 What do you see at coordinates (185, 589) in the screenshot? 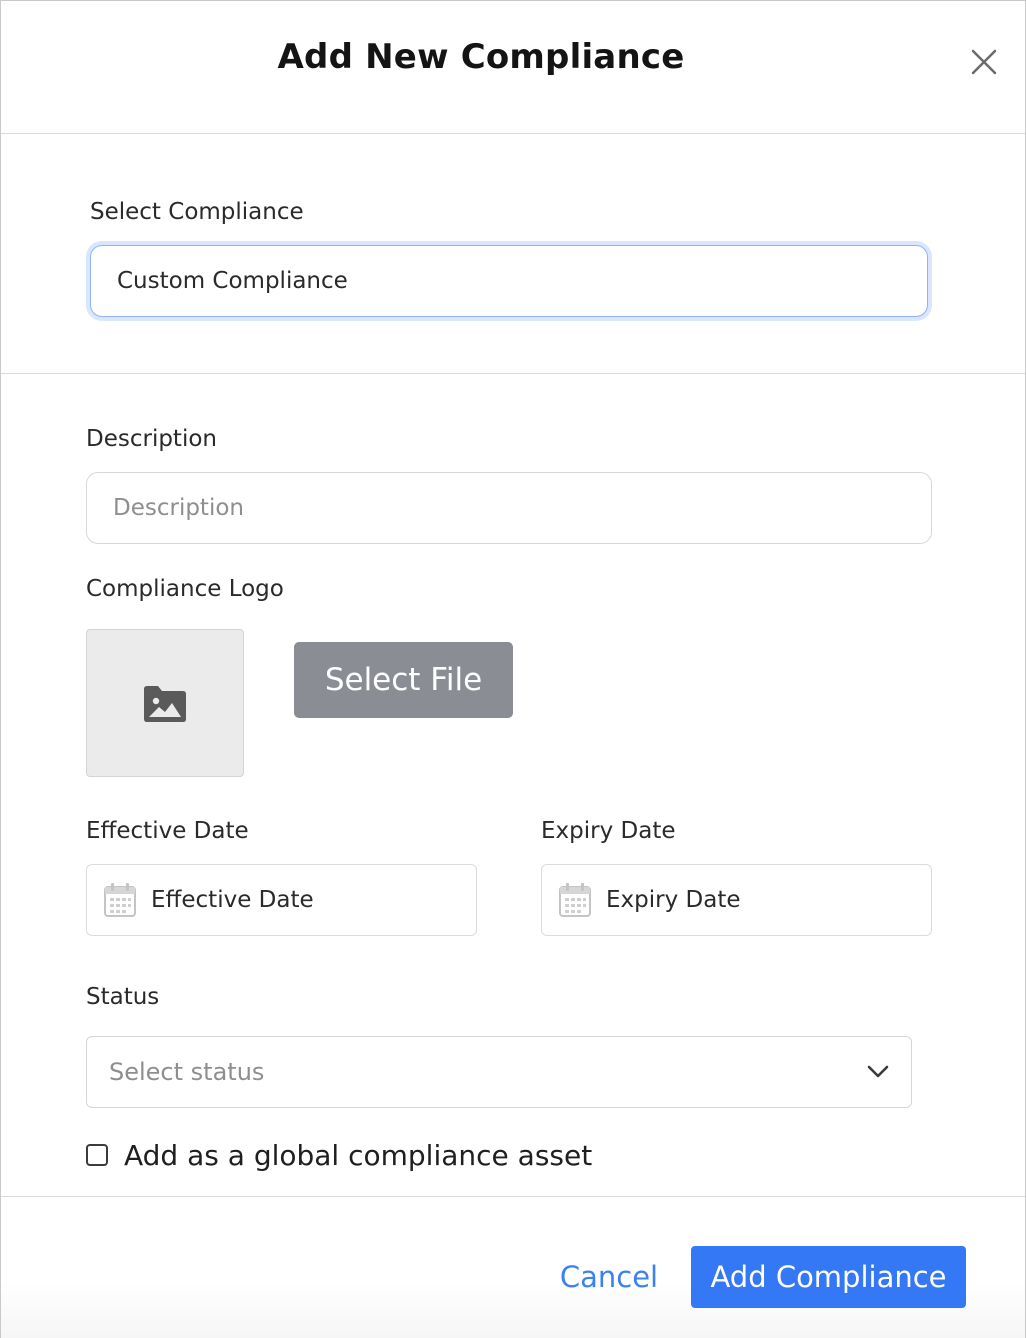
I see `compliance-logo-label: Compliance Logo` at bounding box center [185, 589].